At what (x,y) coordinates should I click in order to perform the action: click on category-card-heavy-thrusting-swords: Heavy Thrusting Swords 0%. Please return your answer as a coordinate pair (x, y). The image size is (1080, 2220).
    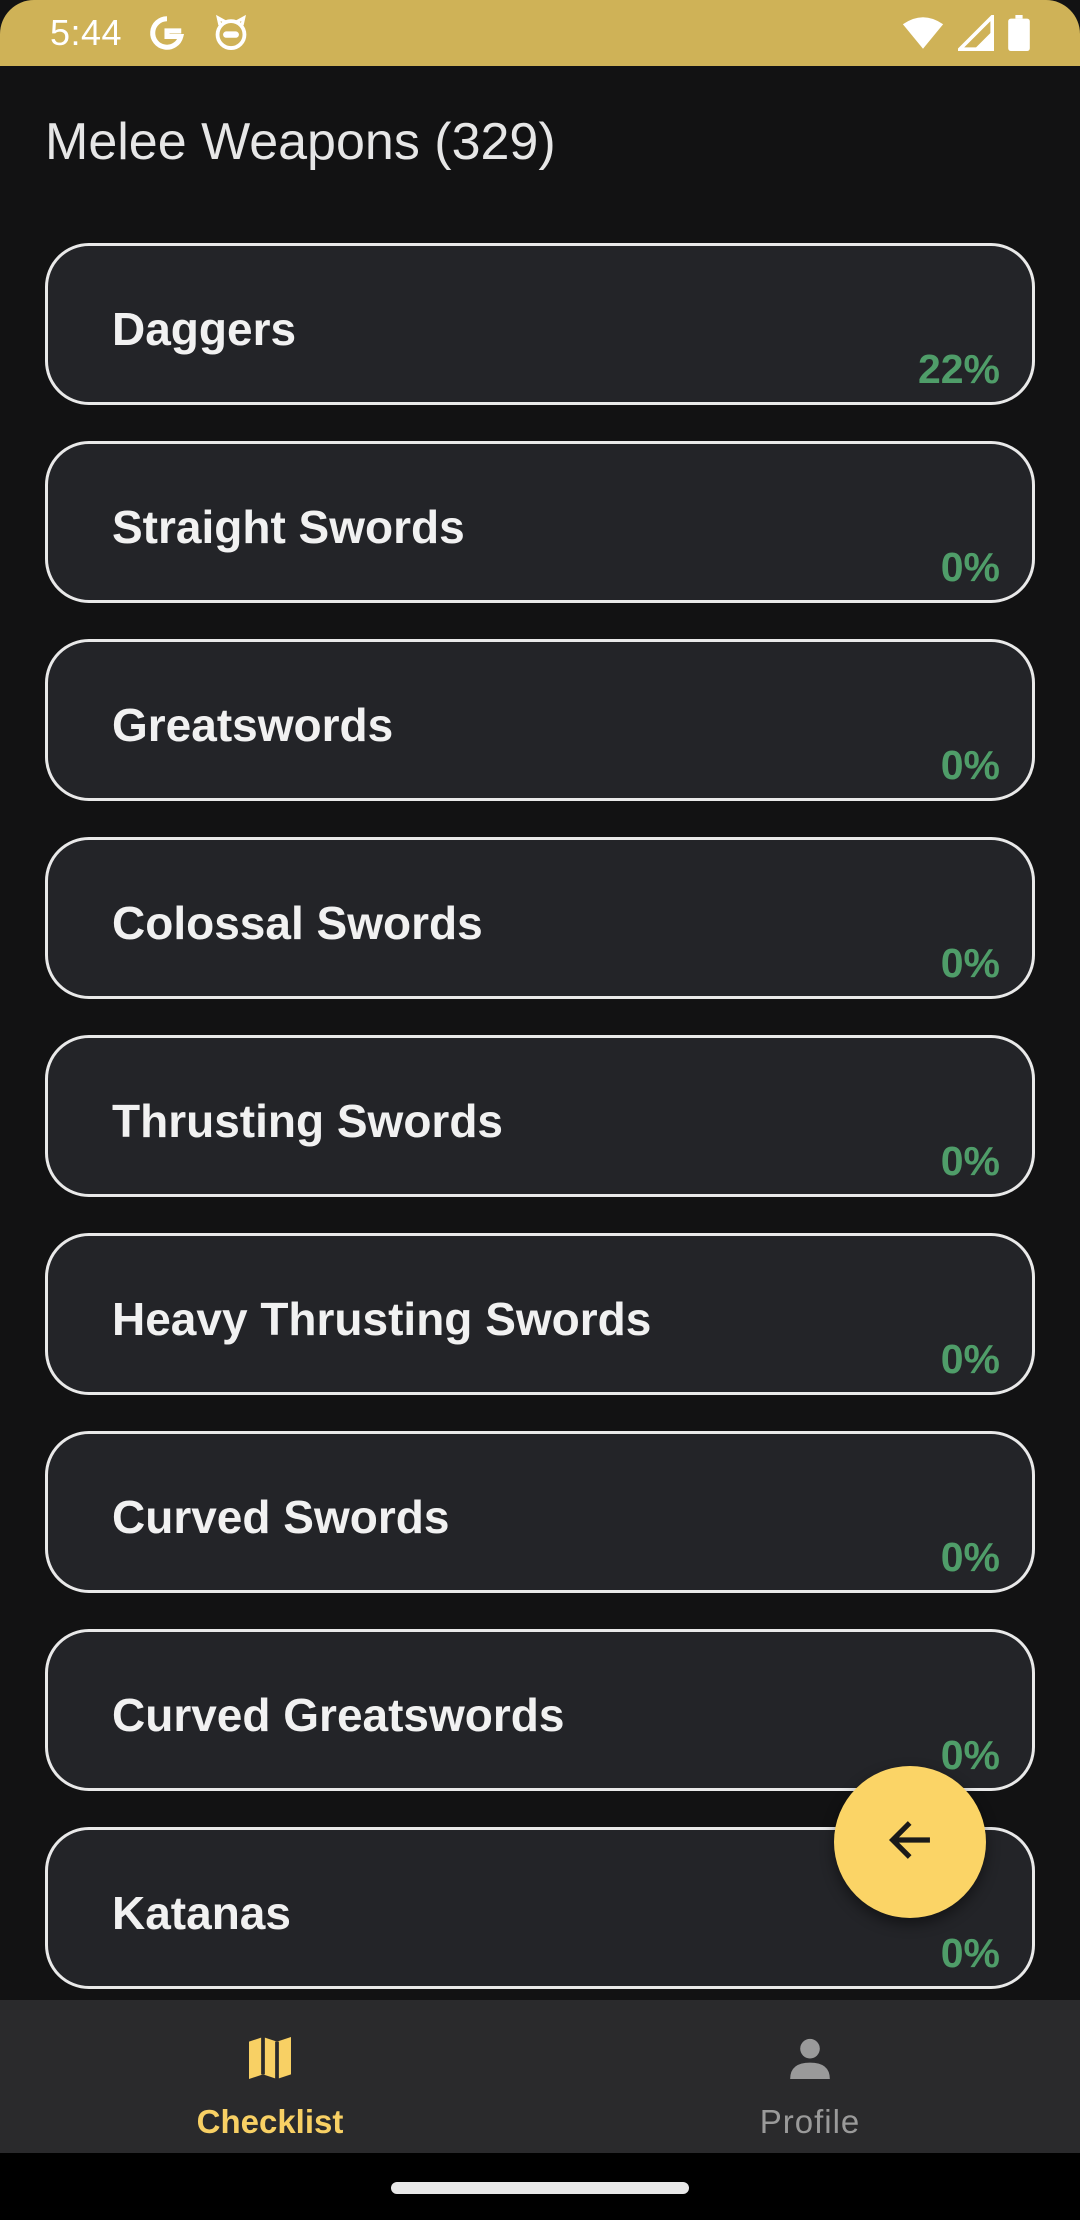
    Looking at the image, I should click on (540, 1314).